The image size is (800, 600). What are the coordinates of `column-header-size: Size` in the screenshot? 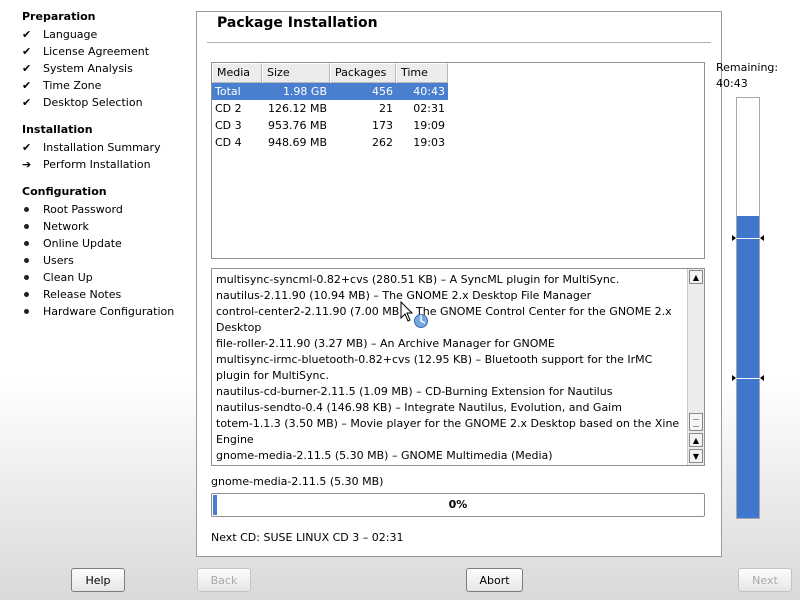 It's located at (296, 73).